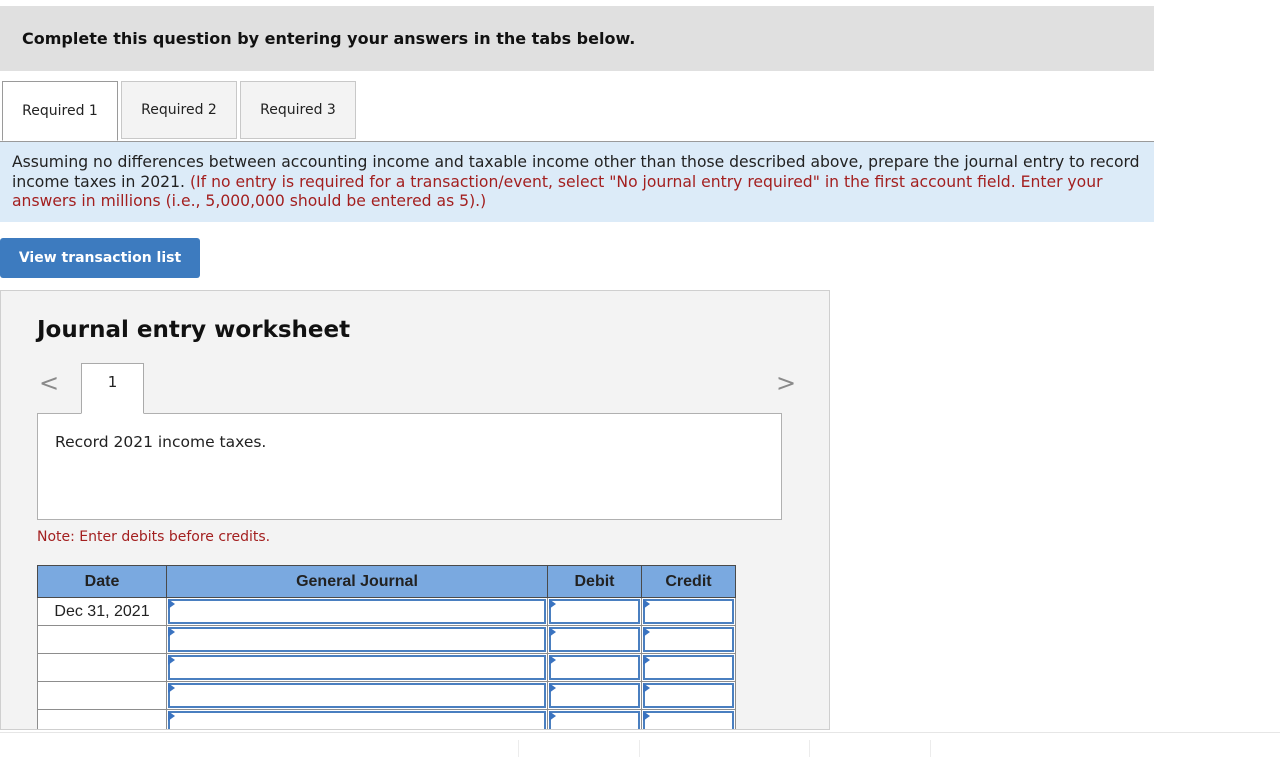  Describe the element at coordinates (594, 581) in the screenshot. I see `column-header-debit: Debit` at that location.